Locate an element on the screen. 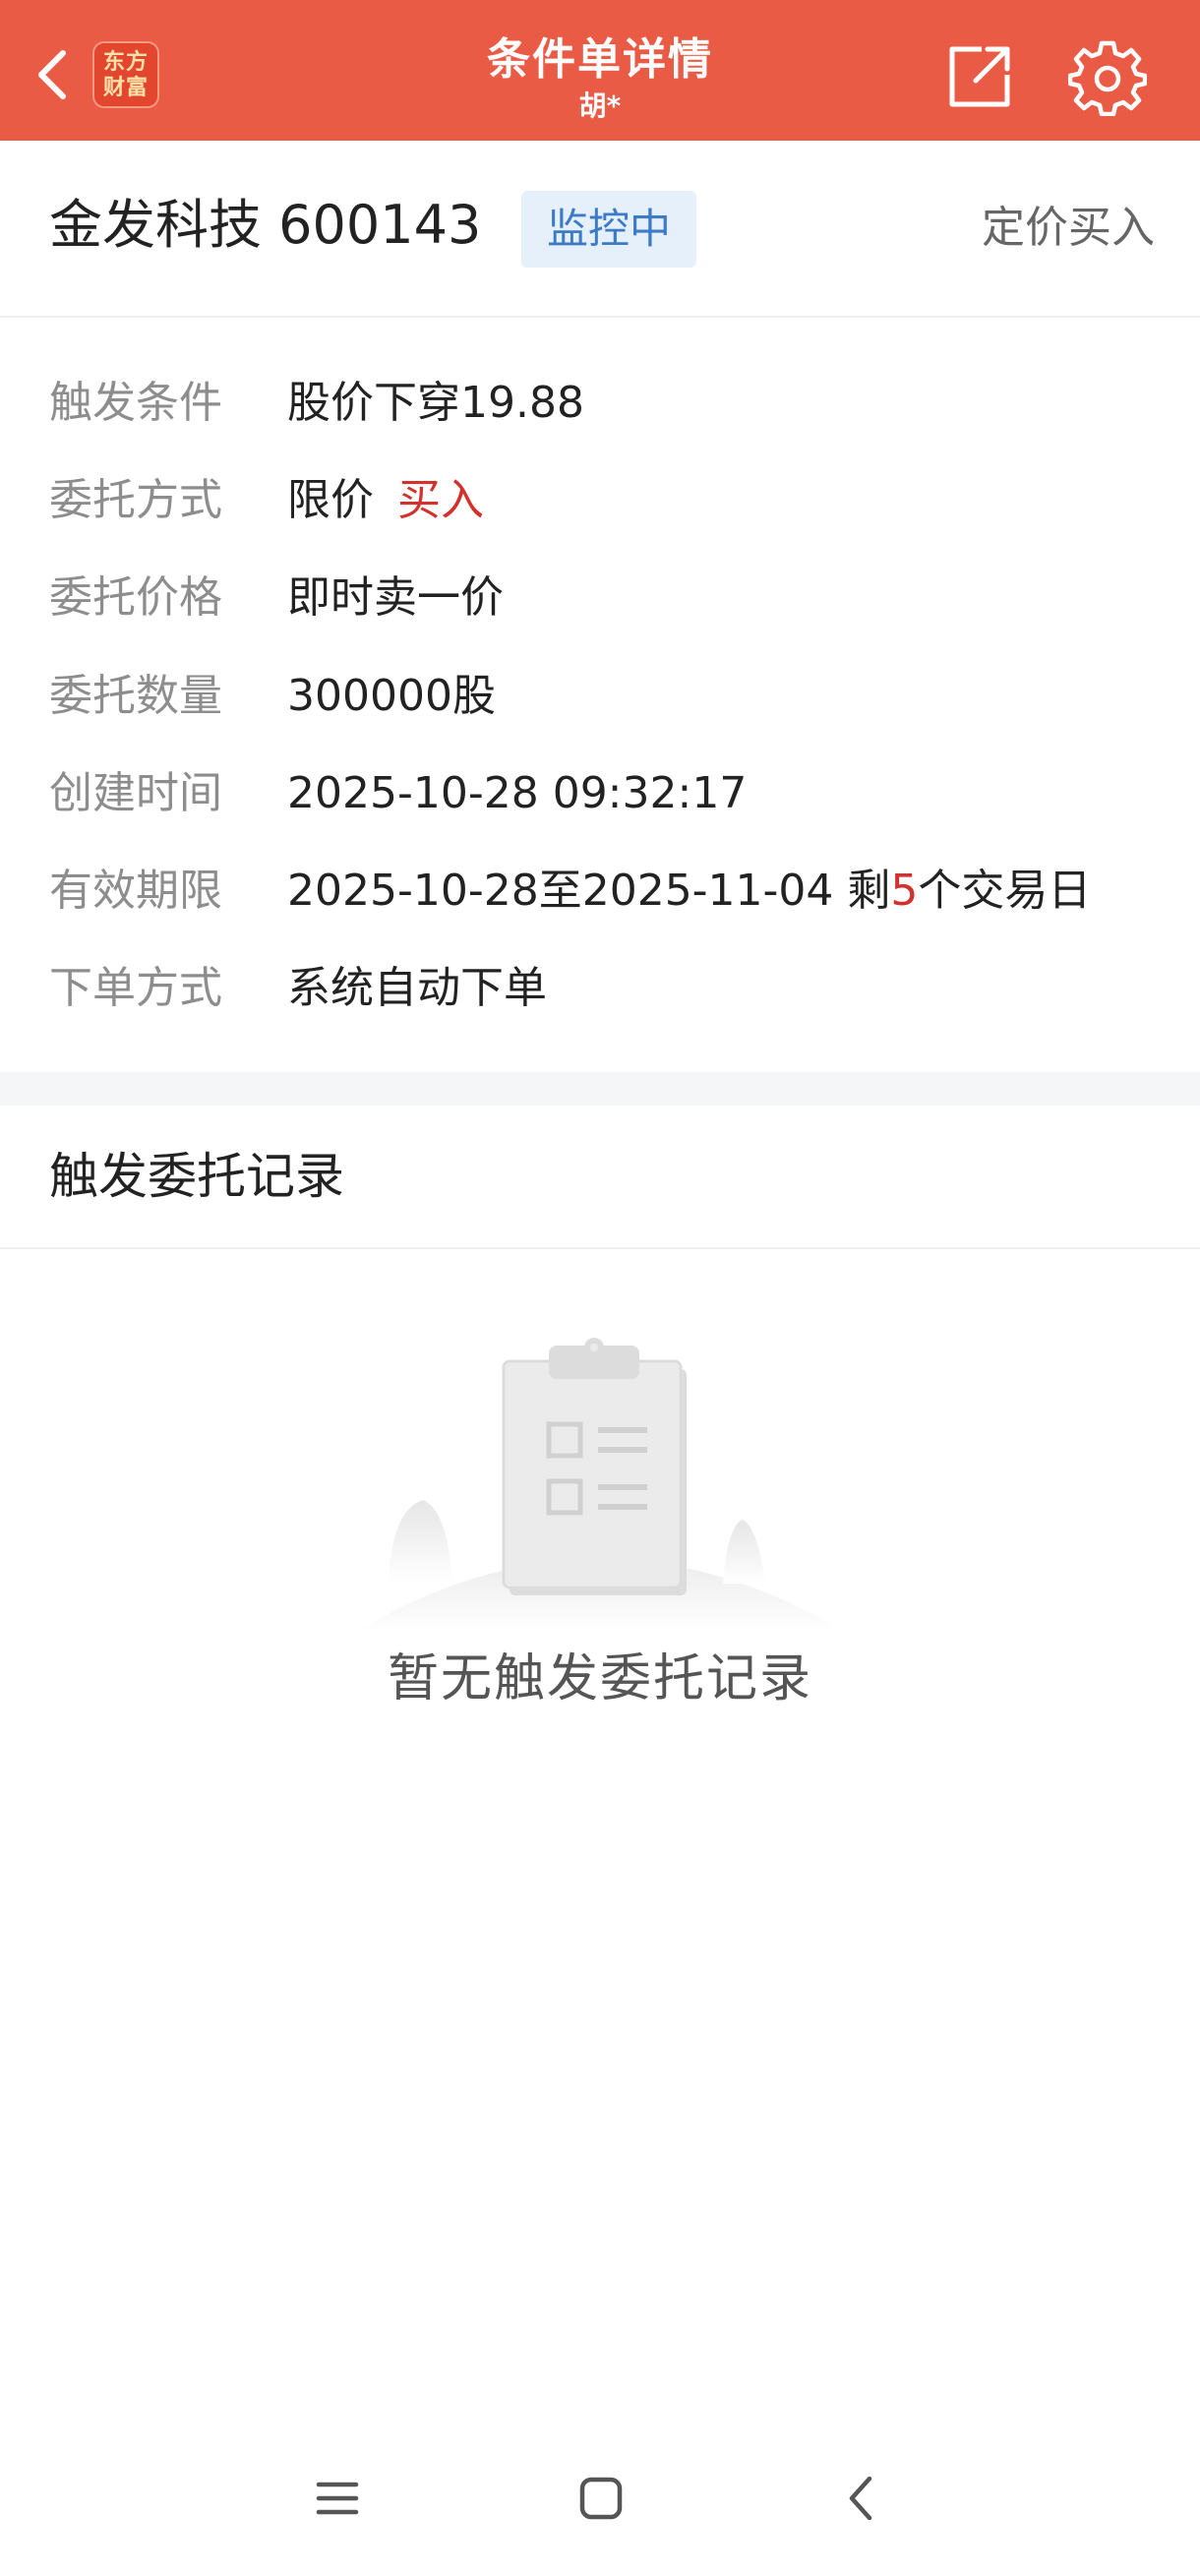  stock-summary: 金发科技 600143 监控中 定价买入 is located at coordinates (600, 229).